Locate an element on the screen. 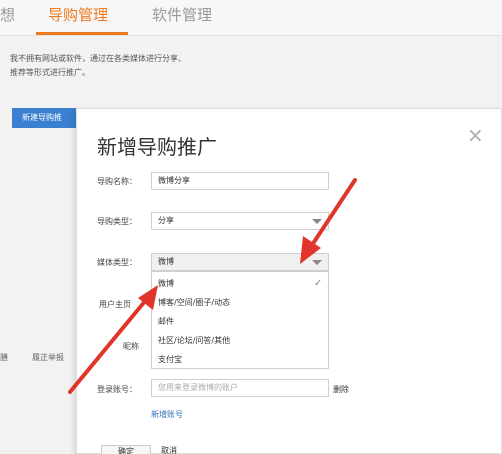 This screenshot has height=454, width=502. guide-type-value: 分享 is located at coordinates (166, 220).